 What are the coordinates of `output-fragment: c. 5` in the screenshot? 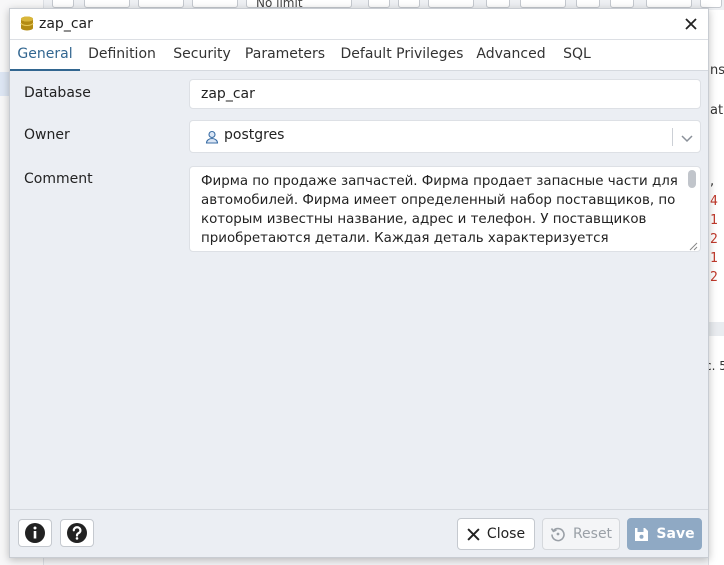 It's located at (716, 366).